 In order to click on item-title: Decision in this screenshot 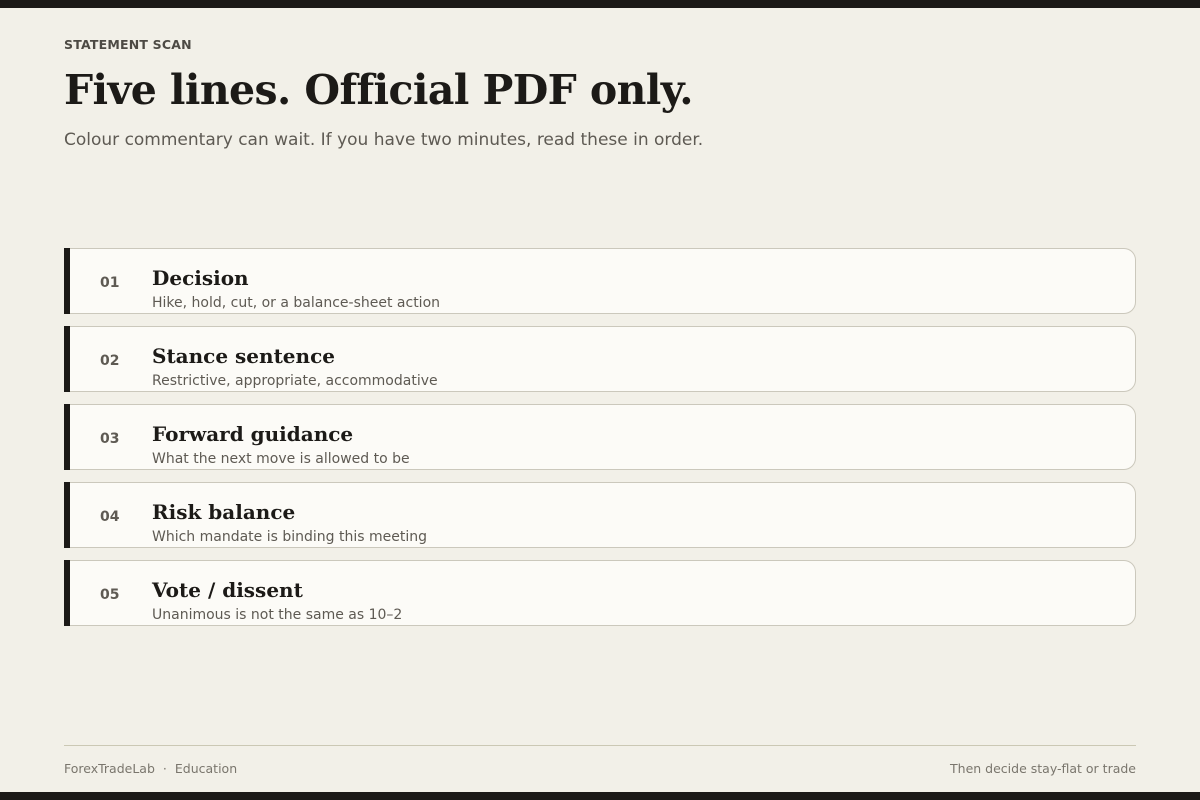, I will do `click(200, 278)`.